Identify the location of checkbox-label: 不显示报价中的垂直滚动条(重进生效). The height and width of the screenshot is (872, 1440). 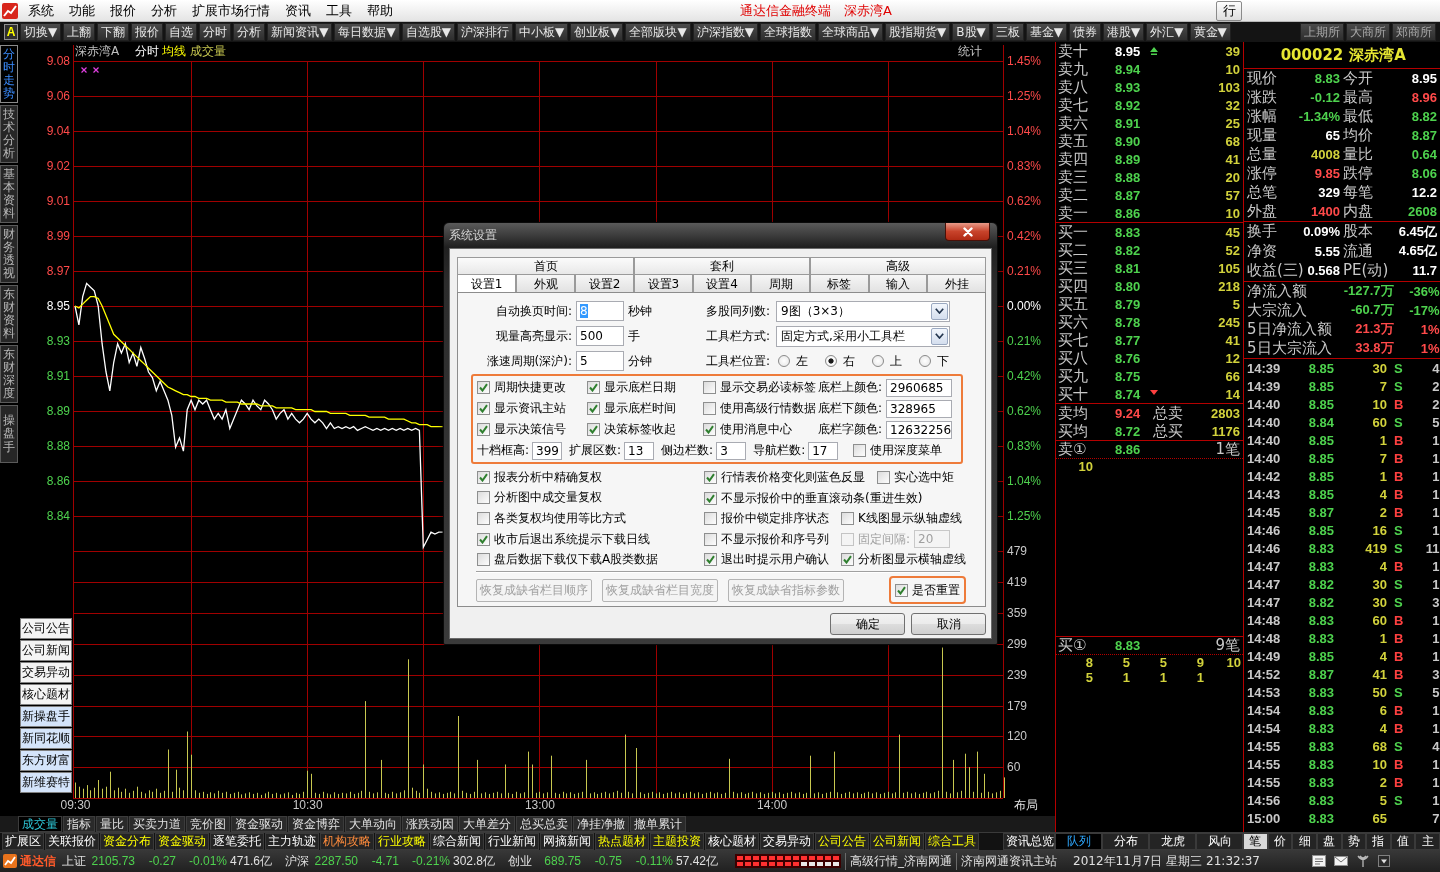
(822, 498).